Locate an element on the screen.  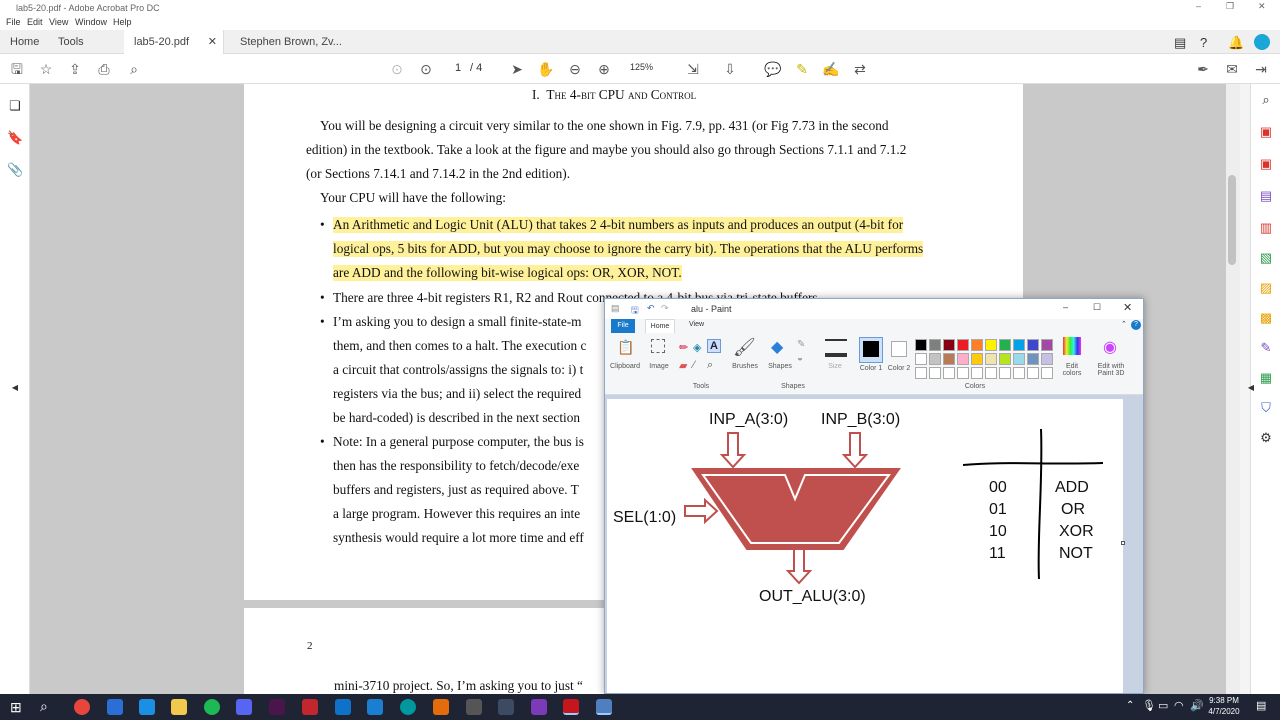
size-icon is located at coordinates (836, 348).